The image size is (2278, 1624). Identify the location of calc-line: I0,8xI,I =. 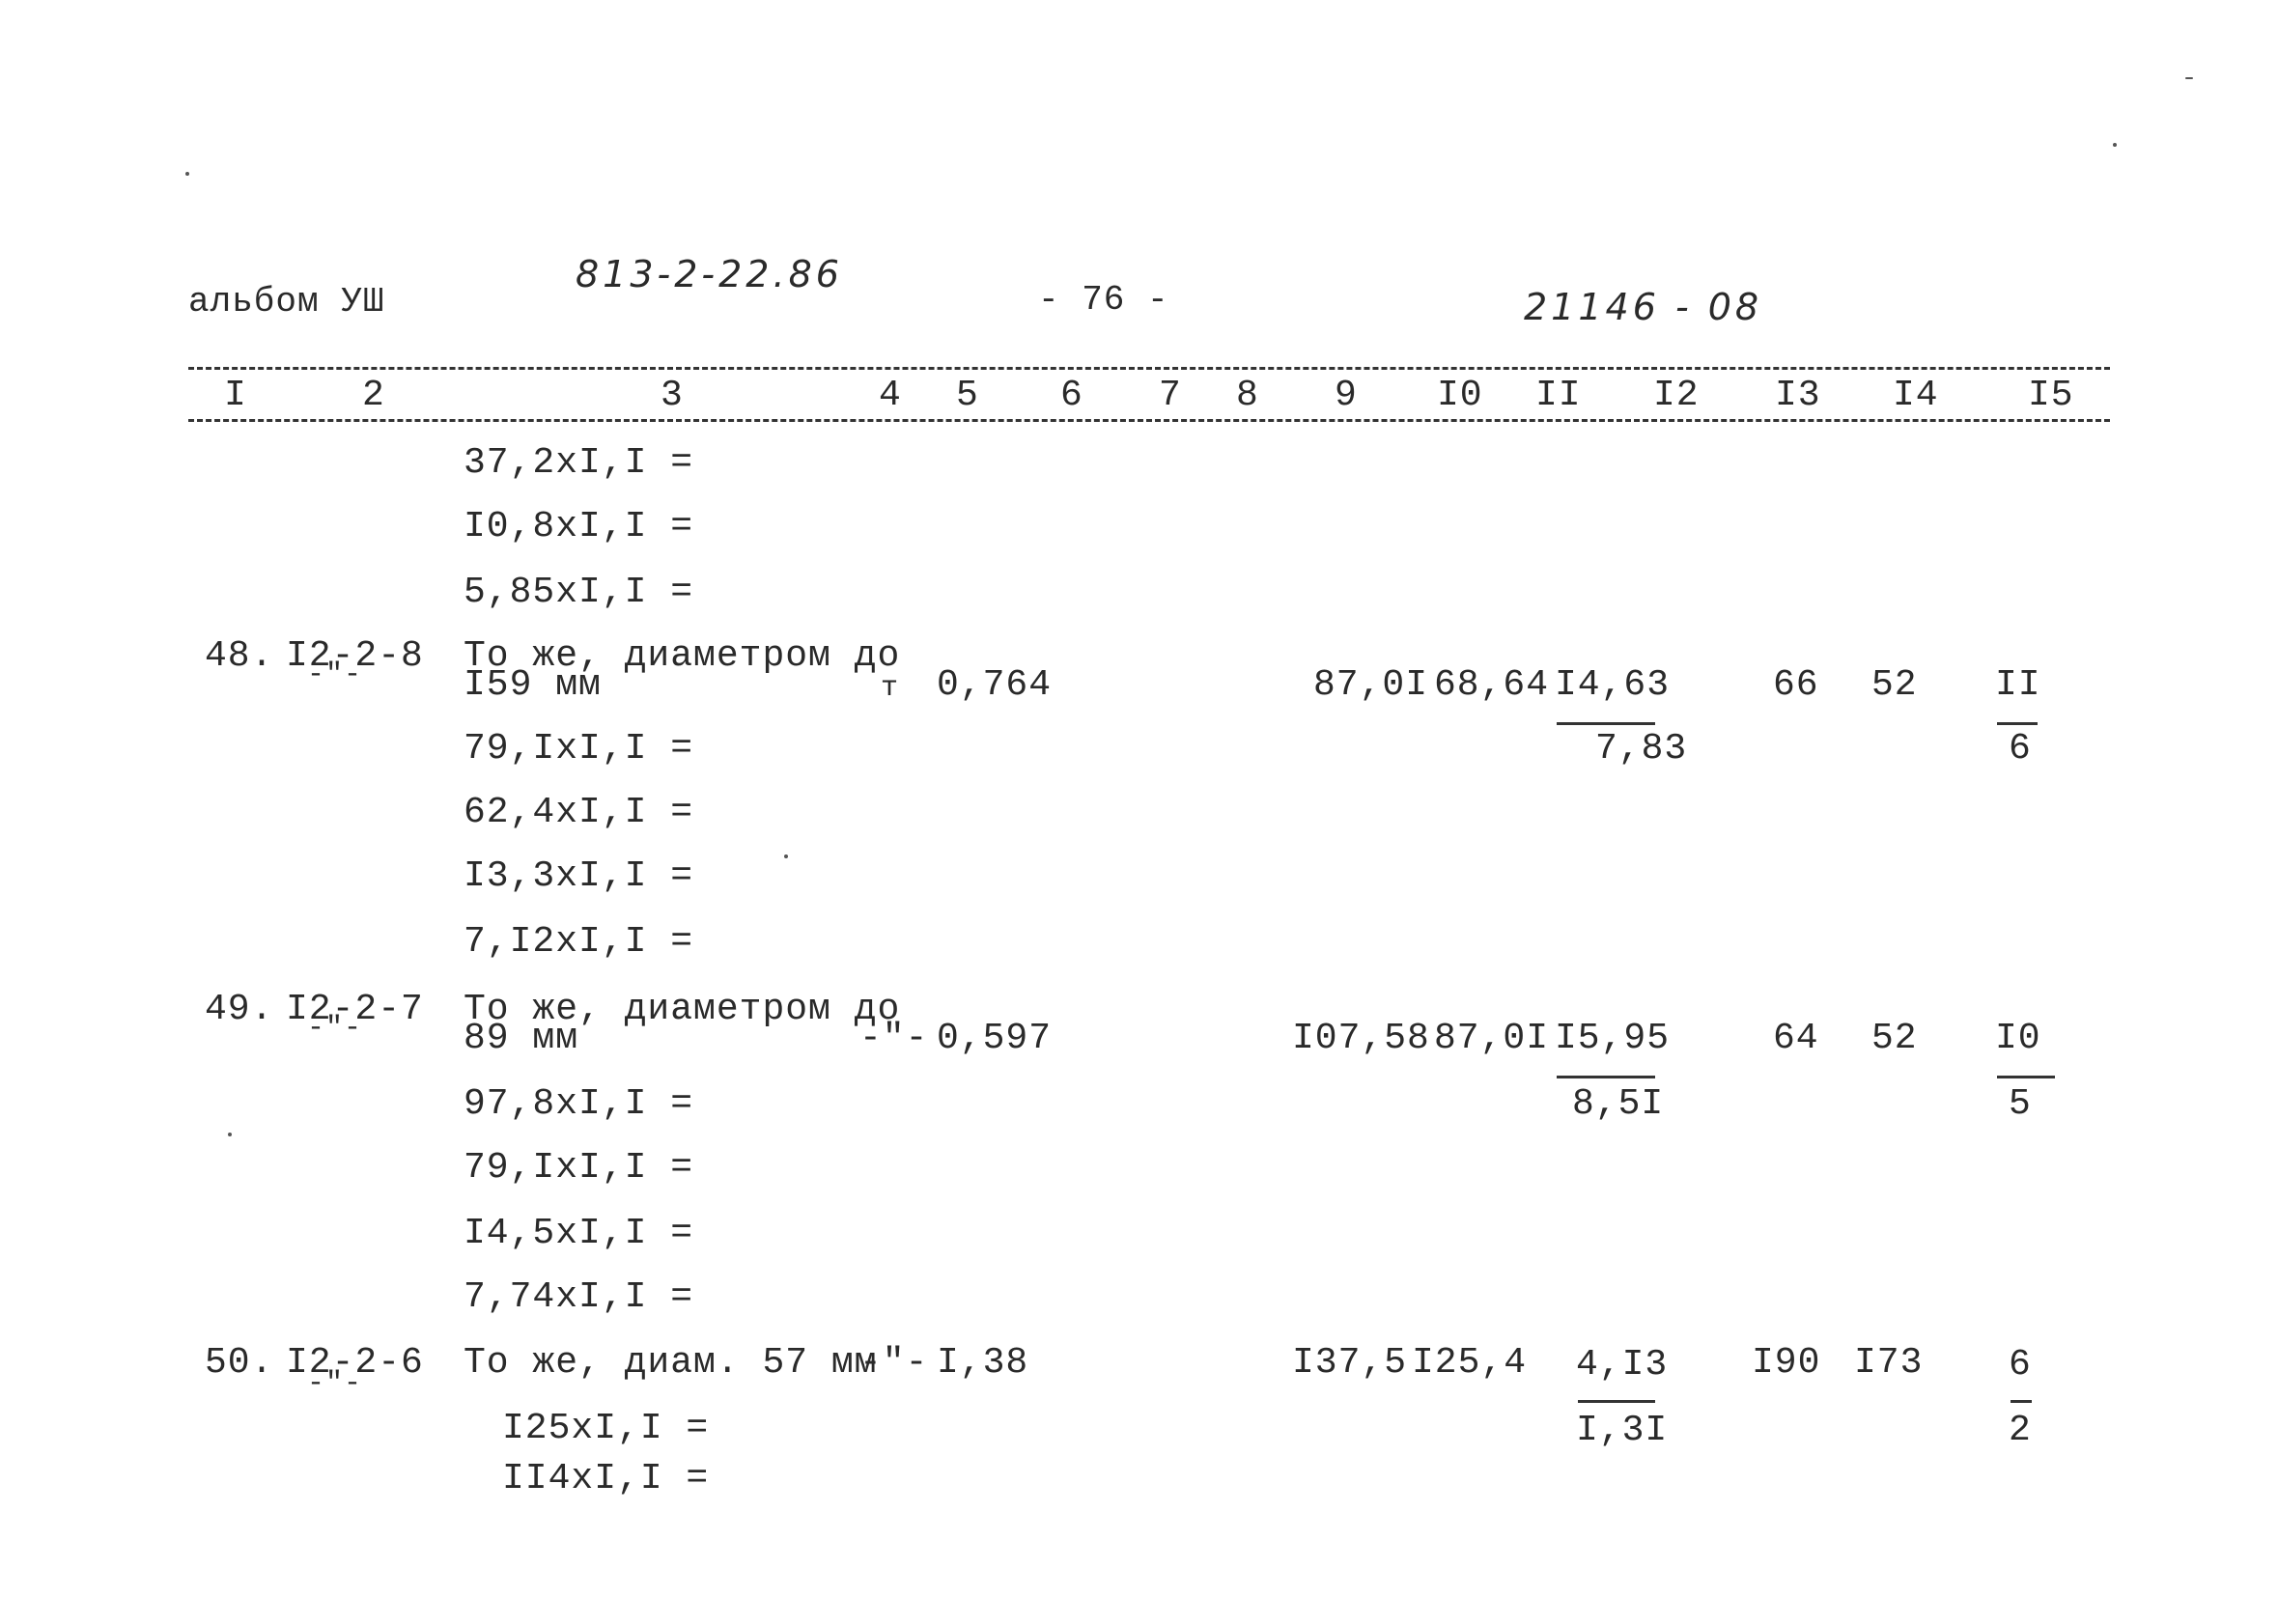
(579, 526).